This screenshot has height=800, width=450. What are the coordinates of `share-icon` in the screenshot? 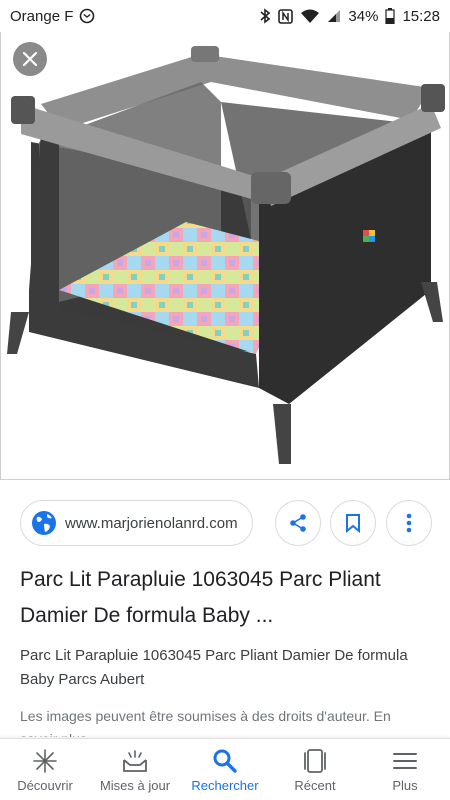 It's located at (298, 523).